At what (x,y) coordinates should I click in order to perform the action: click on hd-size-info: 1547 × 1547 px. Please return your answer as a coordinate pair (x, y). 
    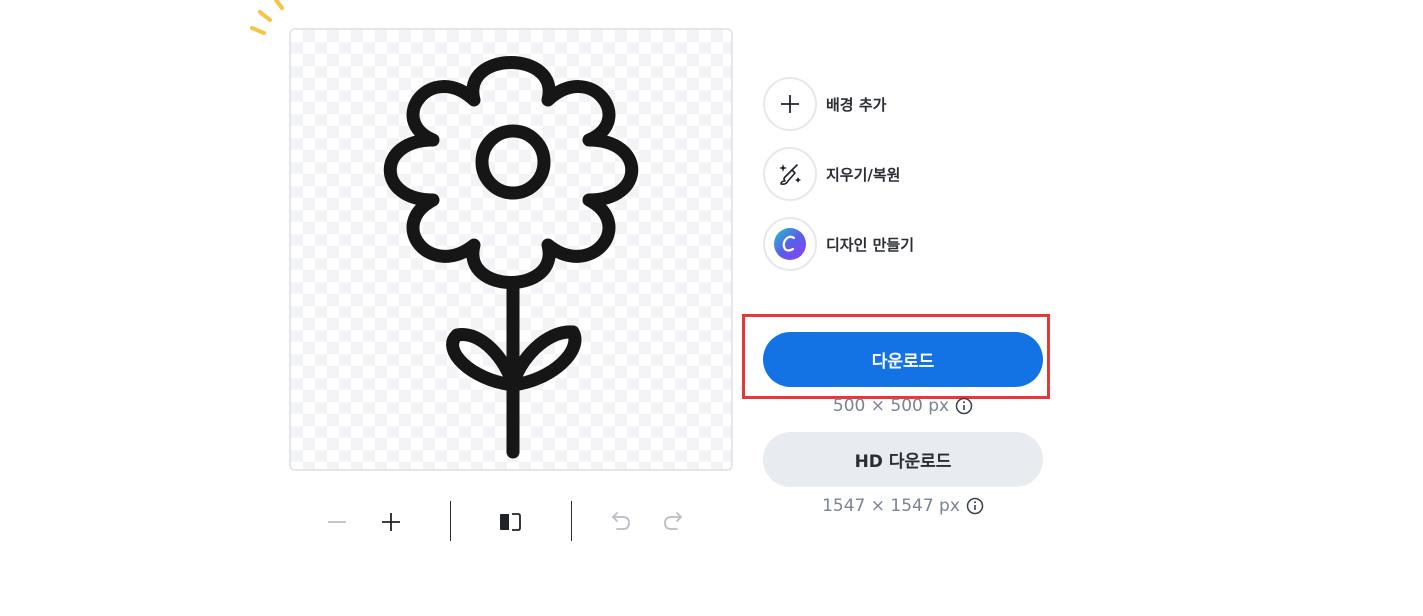
    Looking at the image, I should click on (903, 506).